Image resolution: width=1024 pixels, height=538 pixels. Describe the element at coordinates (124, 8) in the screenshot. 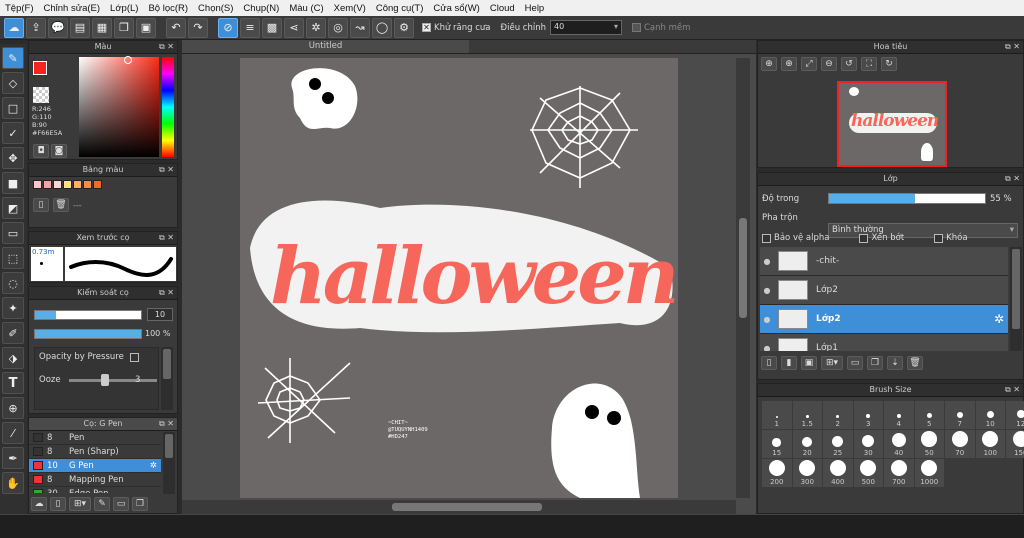

I see `menu-layer: Lớp(L)` at that location.